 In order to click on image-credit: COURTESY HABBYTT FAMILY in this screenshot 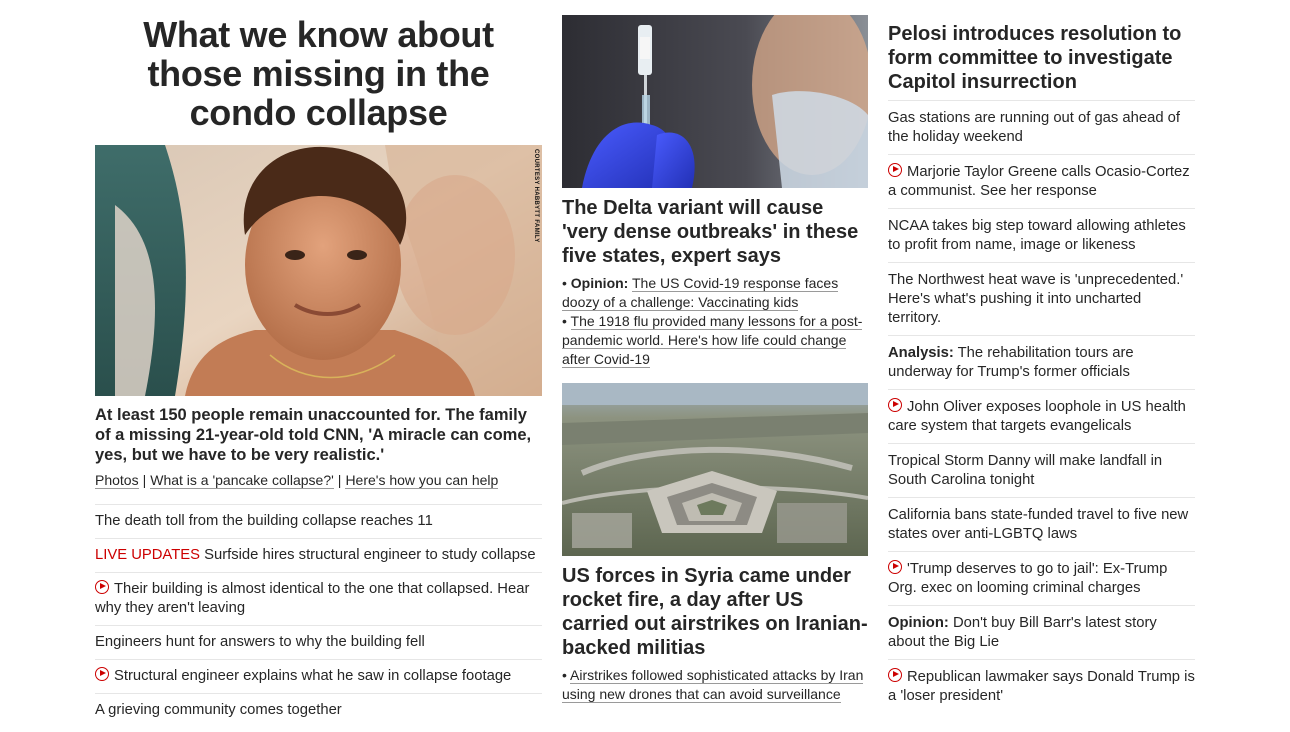, I will do `click(536, 196)`.